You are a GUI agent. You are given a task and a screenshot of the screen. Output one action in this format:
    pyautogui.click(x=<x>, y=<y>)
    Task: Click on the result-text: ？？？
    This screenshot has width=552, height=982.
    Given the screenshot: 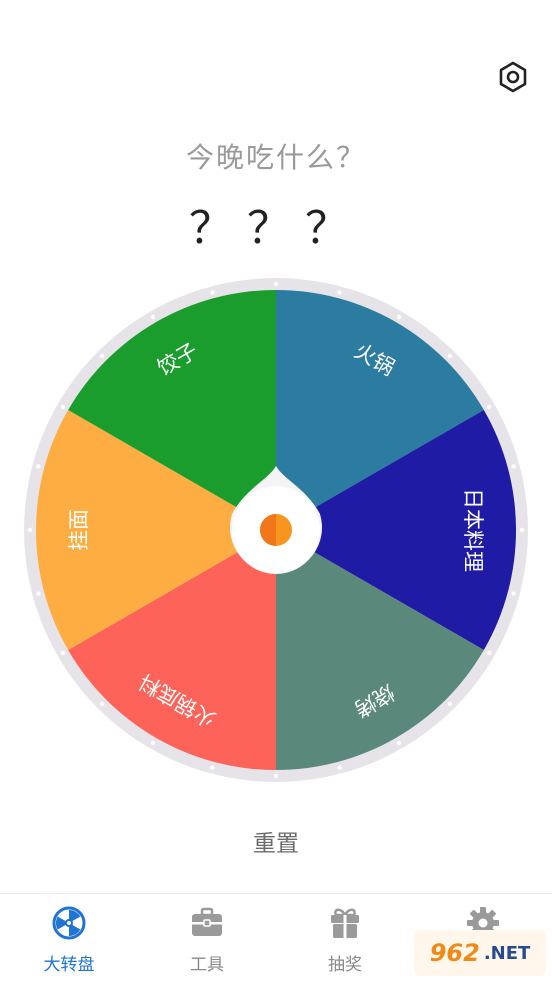 What is the action you would take?
    pyautogui.click(x=276, y=228)
    